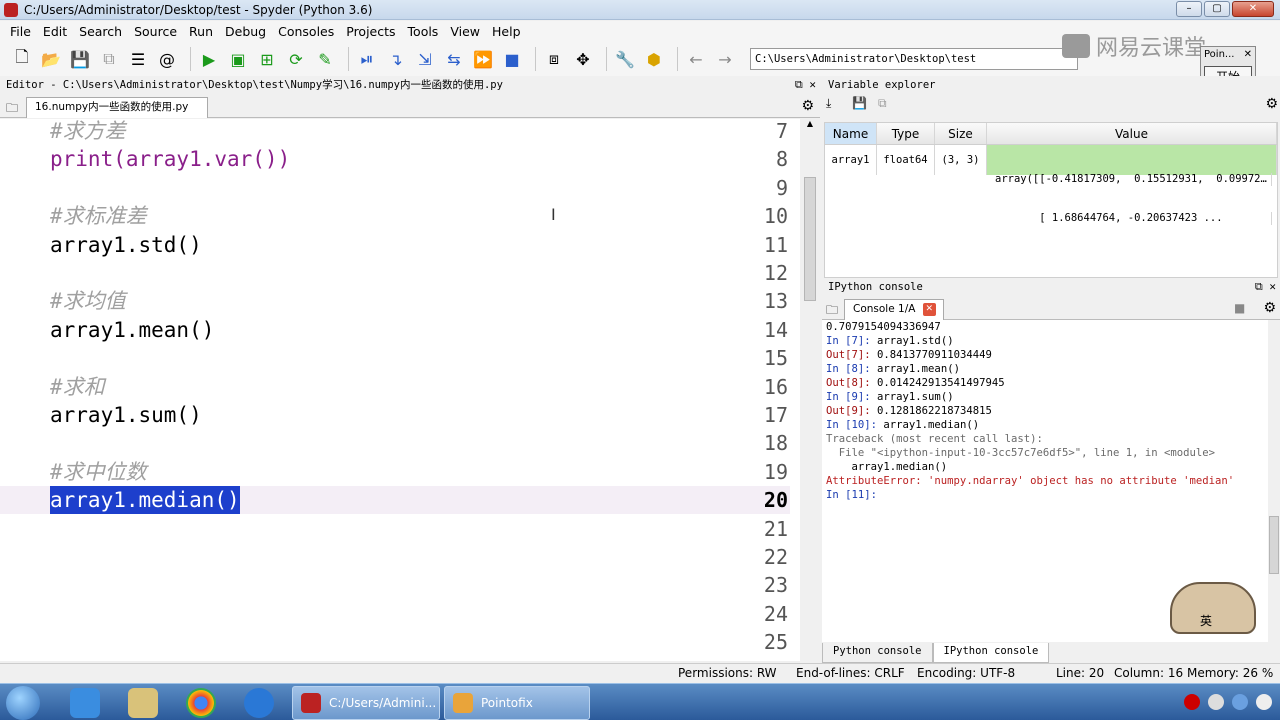  I want to click on step-return-icon: ⇆, so click(454, 59).